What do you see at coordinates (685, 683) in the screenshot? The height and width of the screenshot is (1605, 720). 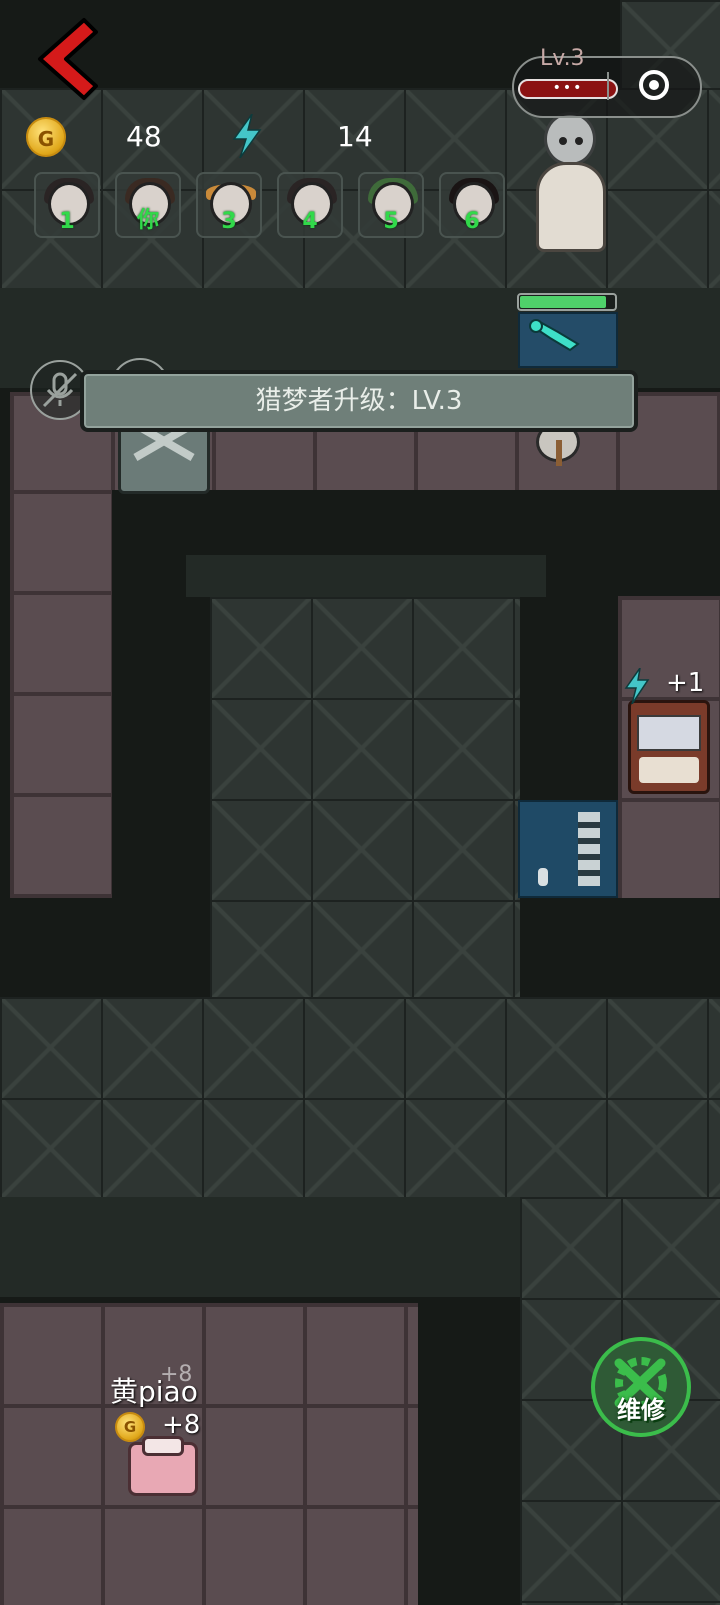 I see `machine-bonus: +1` at bounding box center [685, 683].